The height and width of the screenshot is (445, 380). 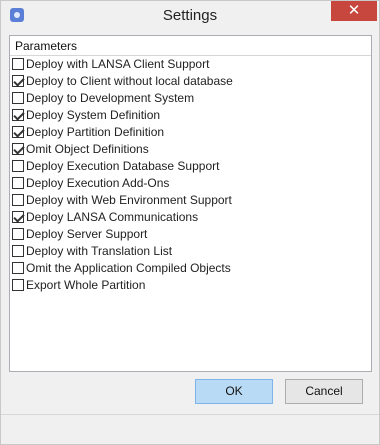 What do you see at coordinates (87, 149) in the screenshot?
I see `parameter-label: Omit Object Definitions` at bounding box center [87, 149].